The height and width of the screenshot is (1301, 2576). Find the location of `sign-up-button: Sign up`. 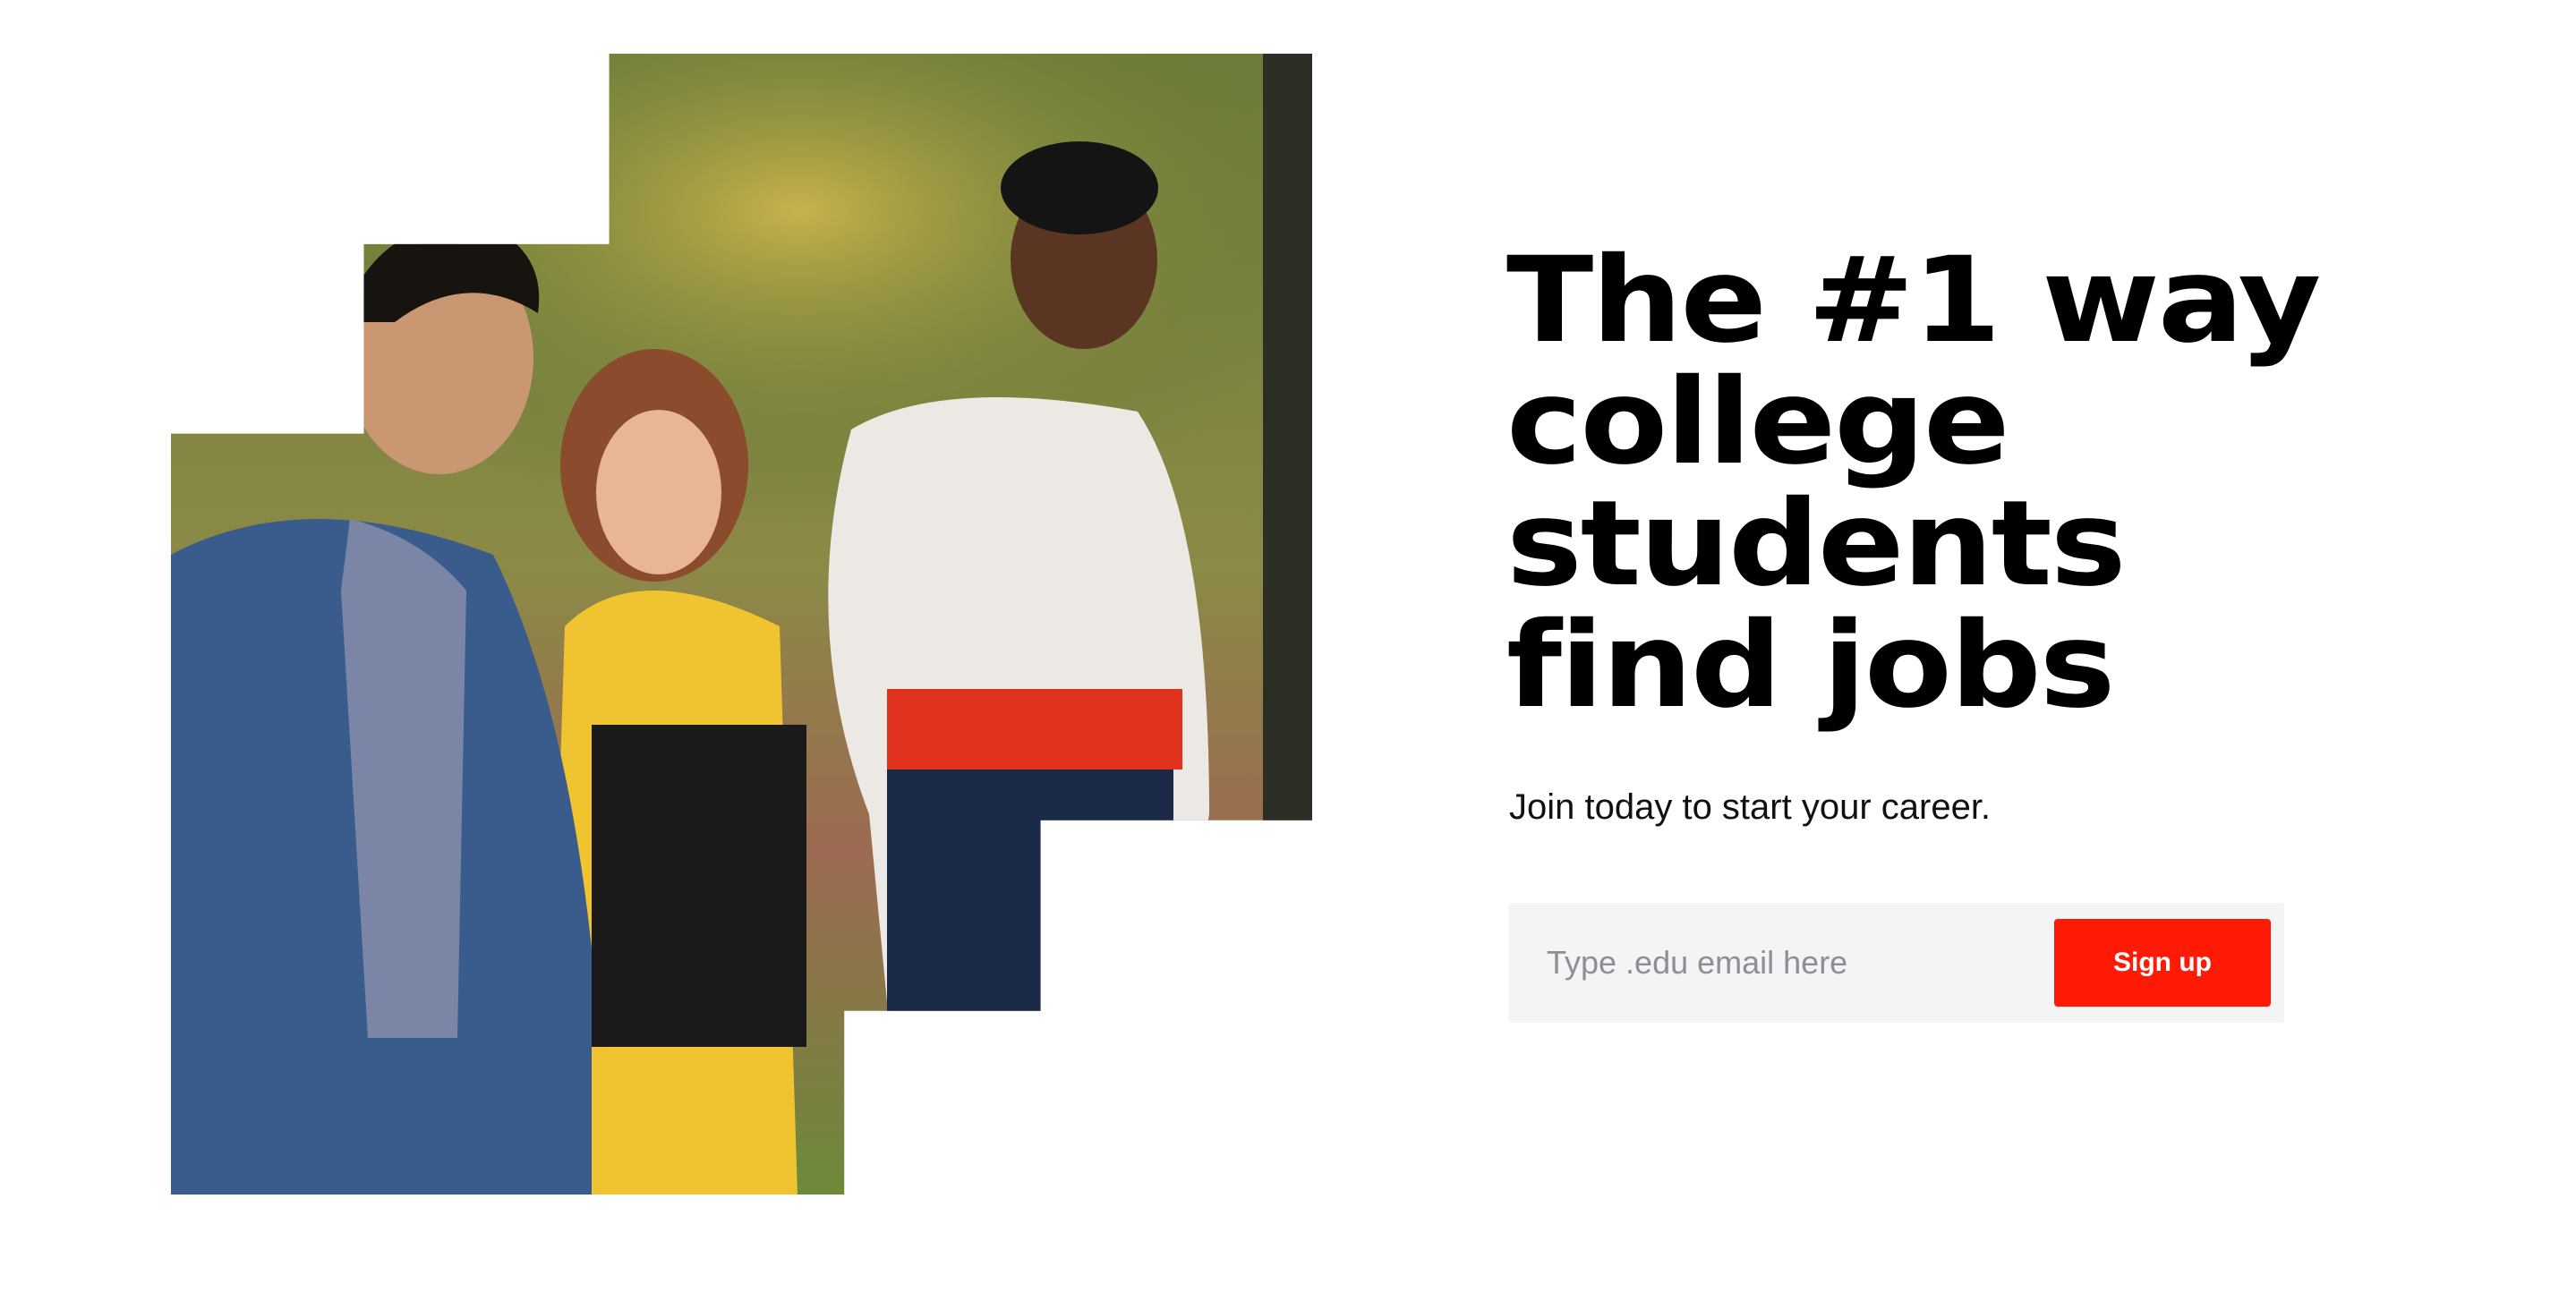

sign-up-button: Sign up is located at coordinates (2162, 963).